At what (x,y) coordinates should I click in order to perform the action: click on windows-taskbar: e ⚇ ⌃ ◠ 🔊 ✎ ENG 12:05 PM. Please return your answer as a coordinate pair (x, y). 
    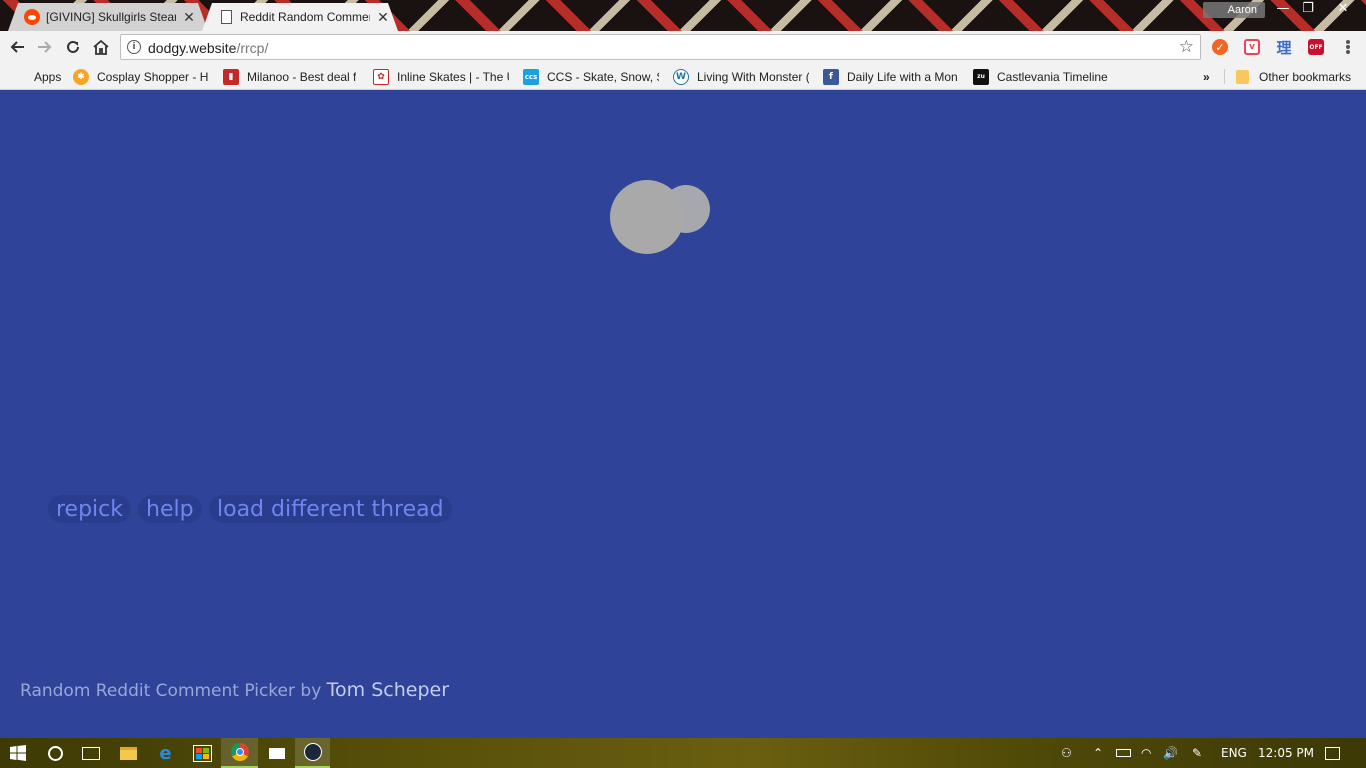
    Looking at the image, I should click on (683, 753).